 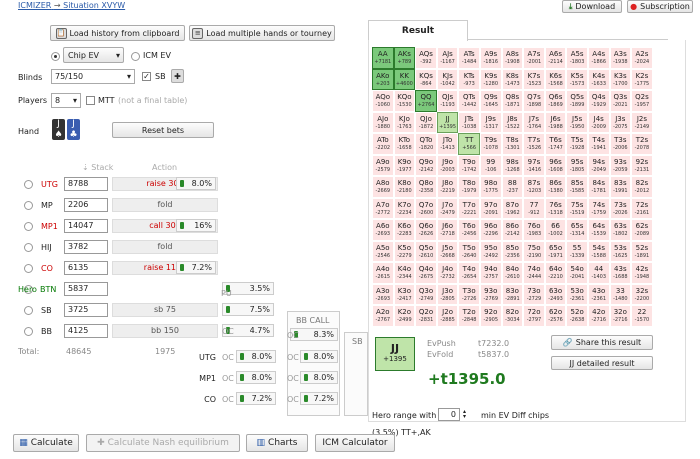 What do you see at coordinates (490, 122) in the screenshot?
I see `hand-cell: J9s -1317` at bounding box center [490, 122].